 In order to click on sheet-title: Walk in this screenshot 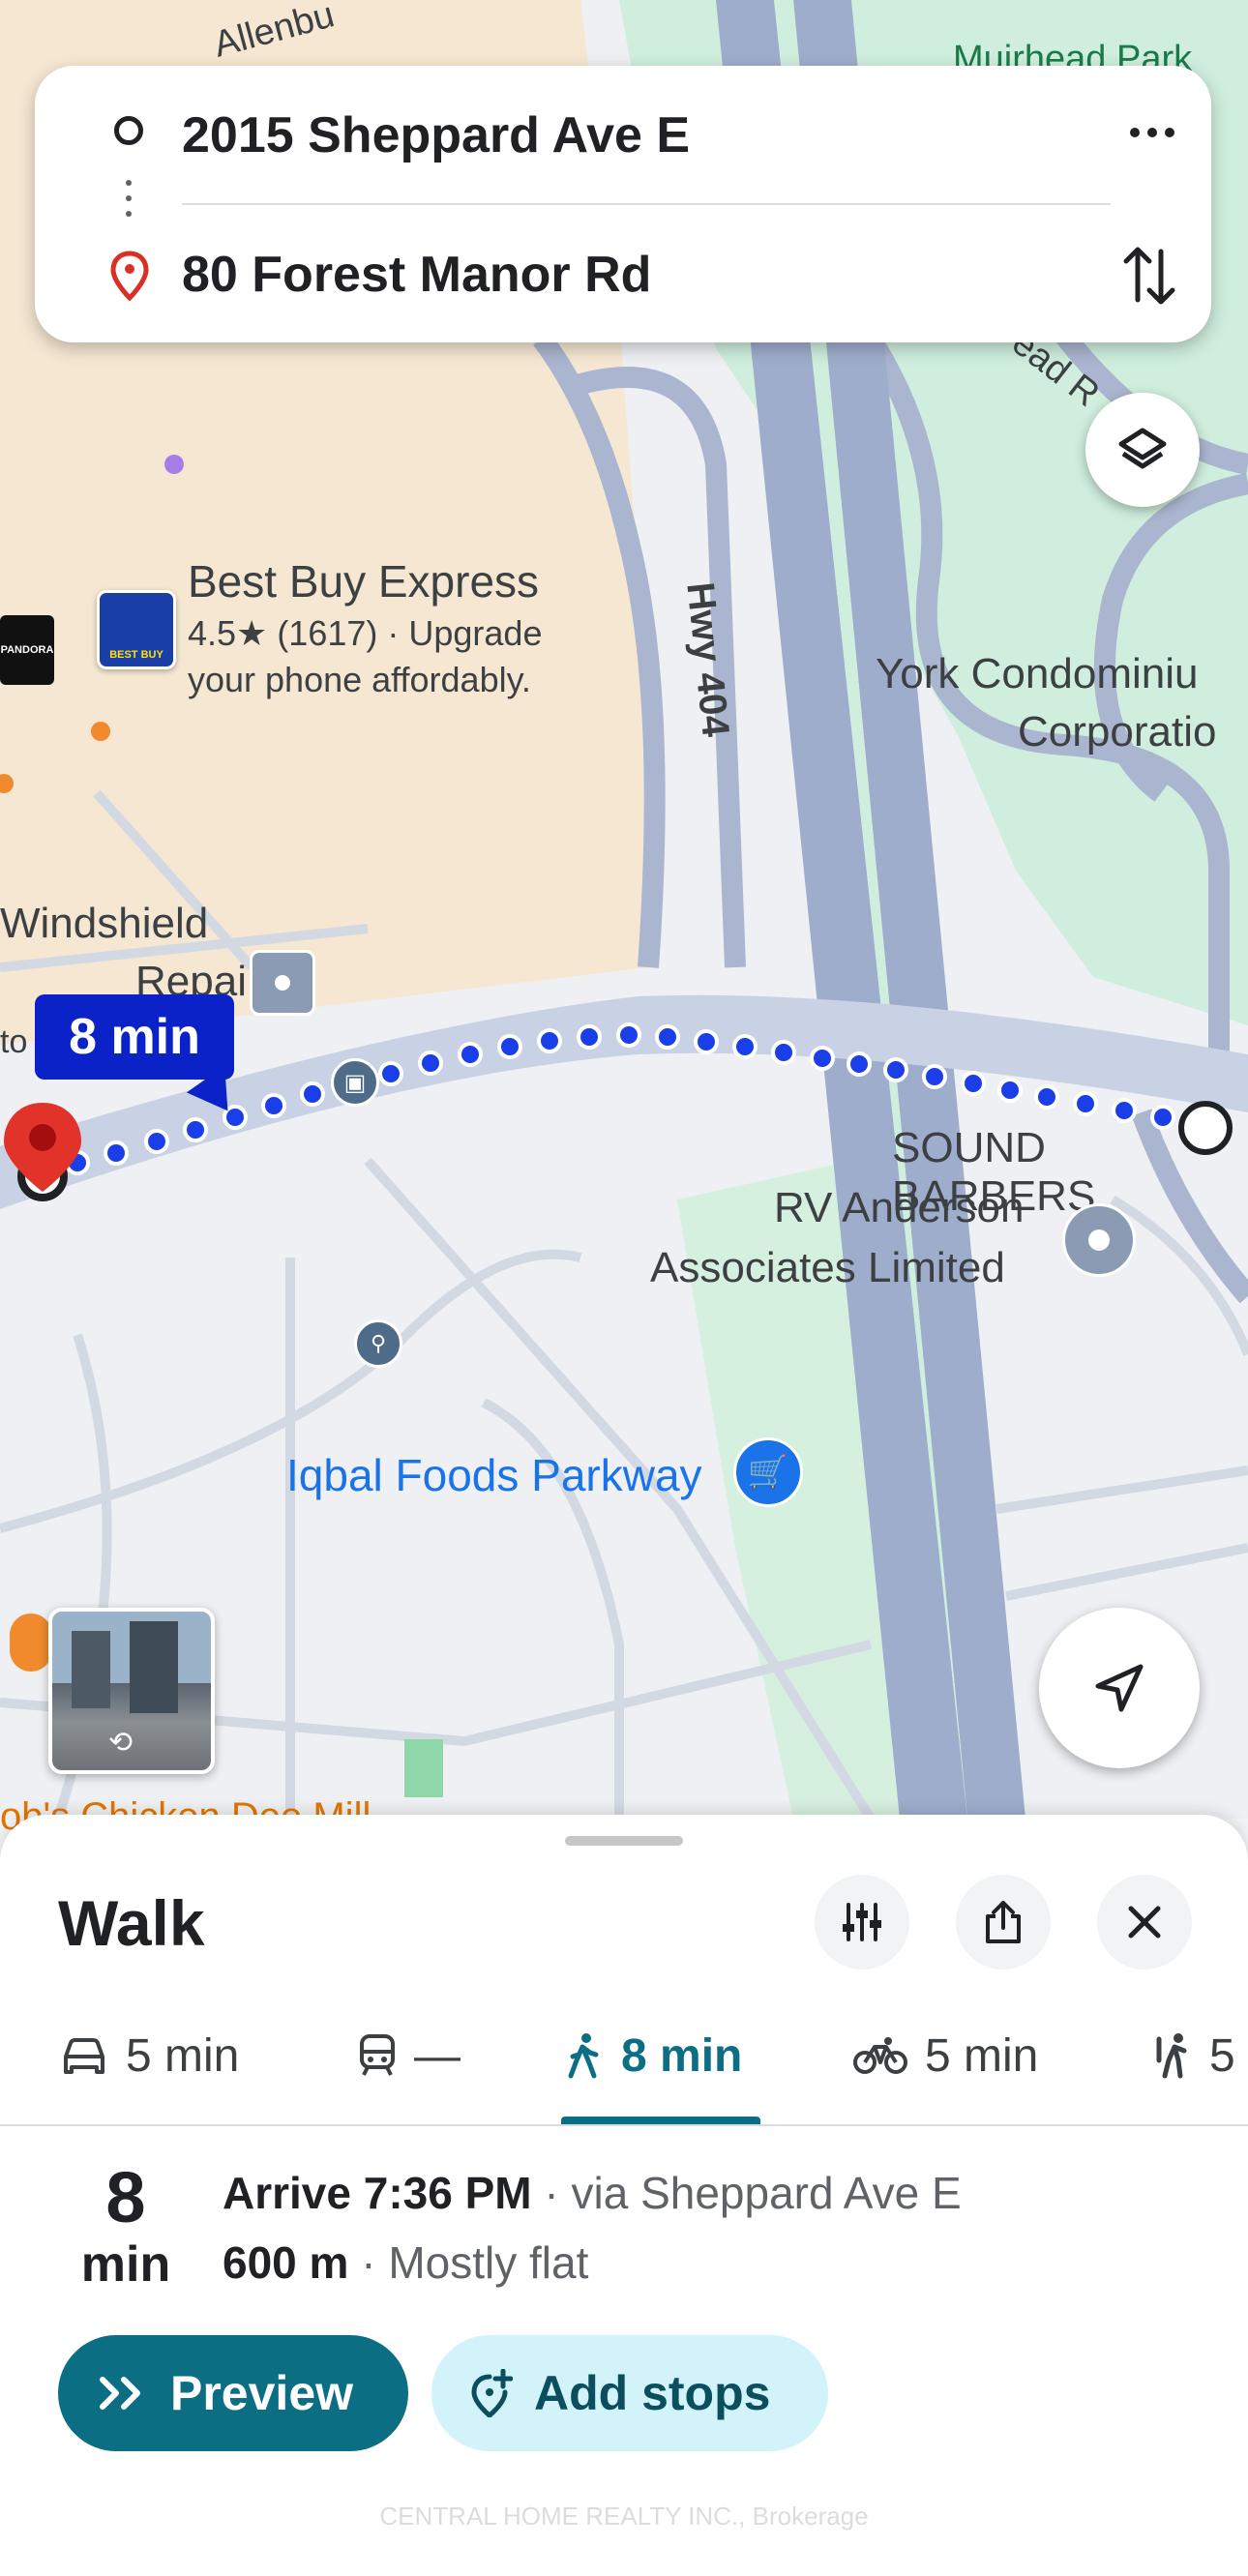, I will do `click(131, 1923)`.